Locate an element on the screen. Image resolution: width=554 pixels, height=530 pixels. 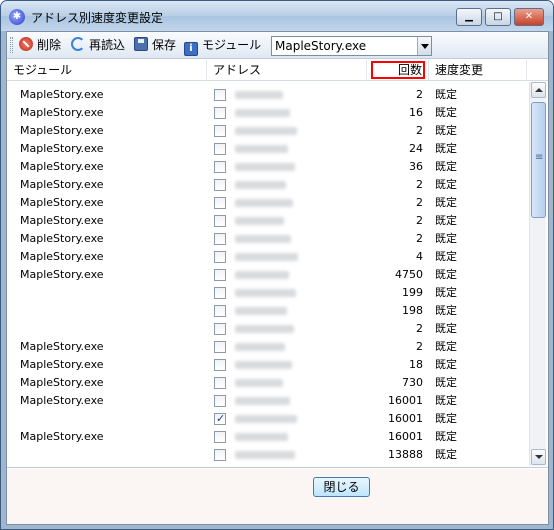
table-row: MapleStory.exe 730 既定 is located at coordinates (267, 383).